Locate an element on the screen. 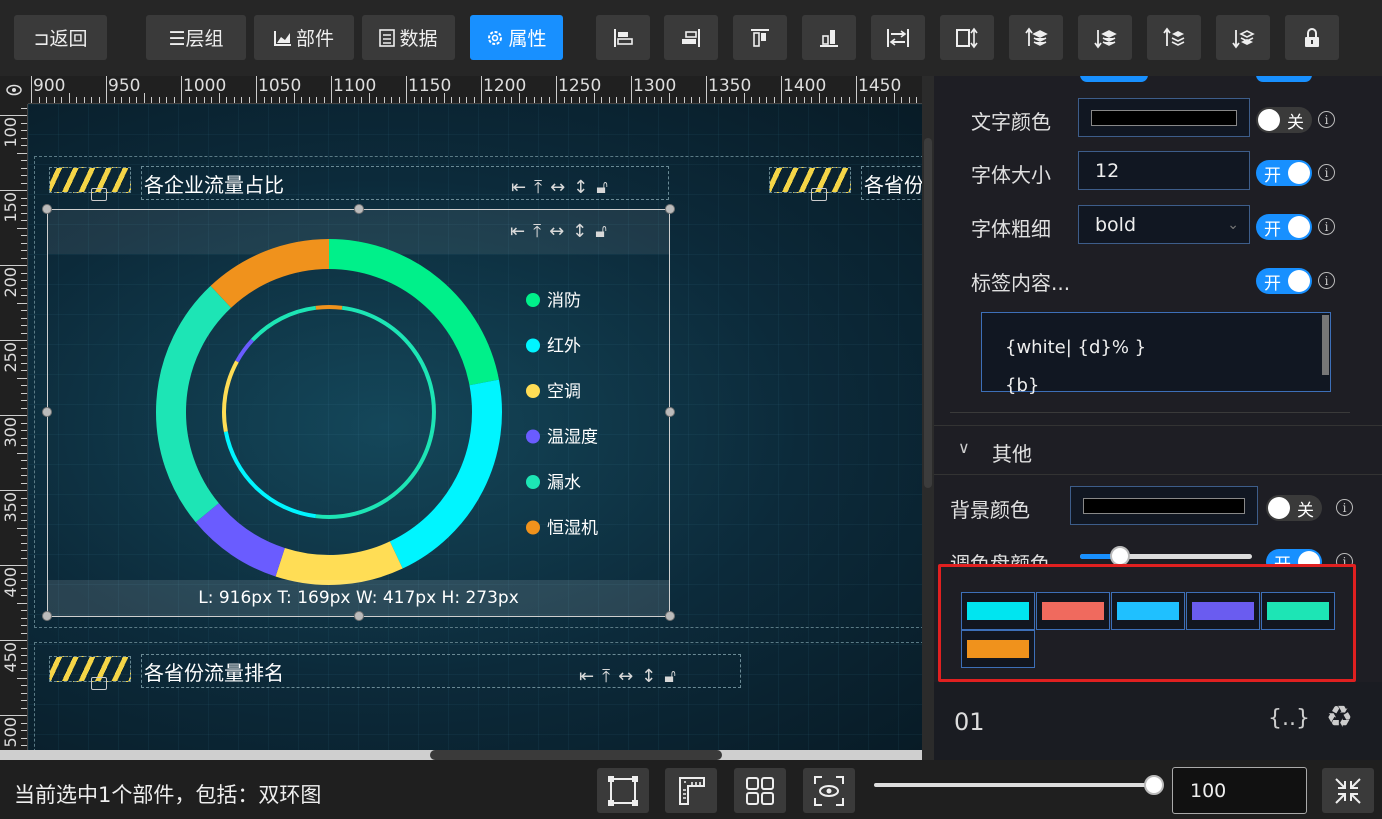 Image resolution: width=1382 pixels, height=819 pixels. toggle-partial is located at coordinates (1284, 79).